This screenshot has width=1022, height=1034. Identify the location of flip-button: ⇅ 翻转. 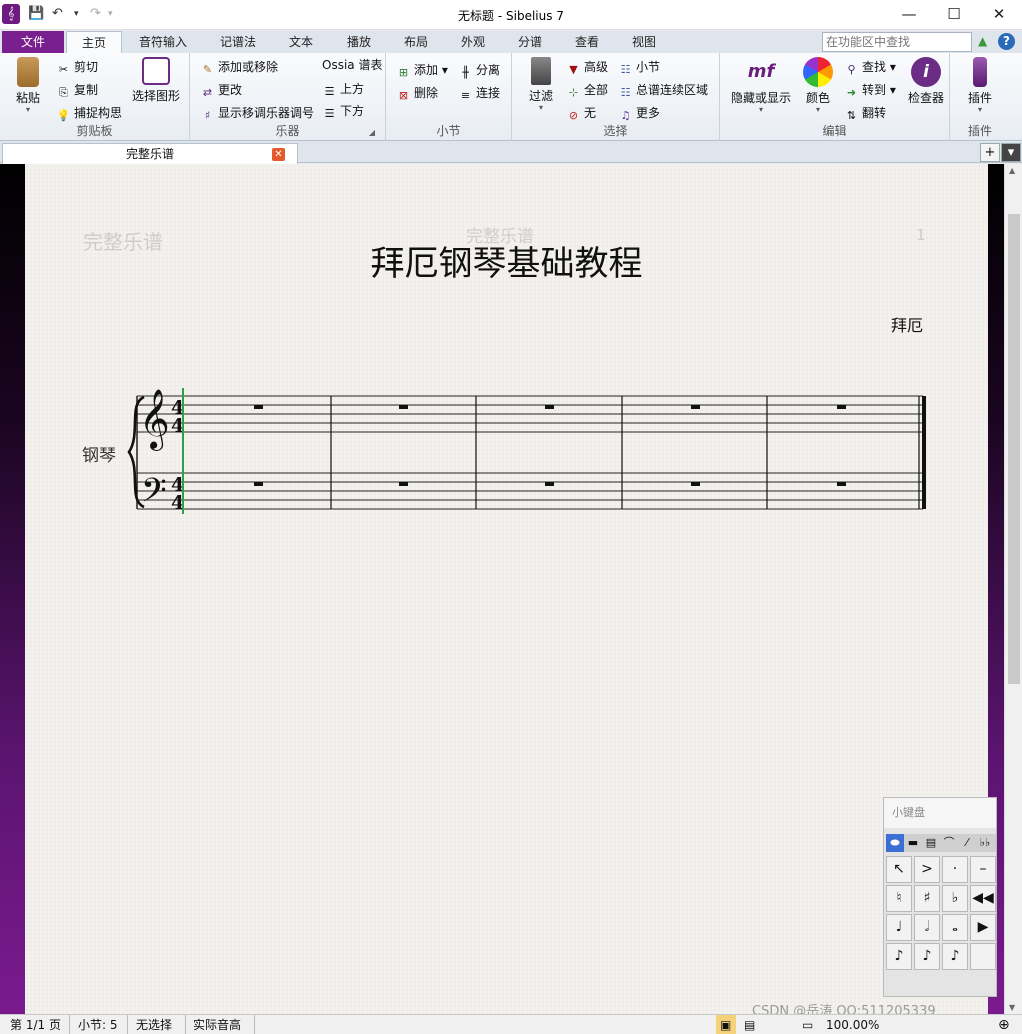
(865, 113).